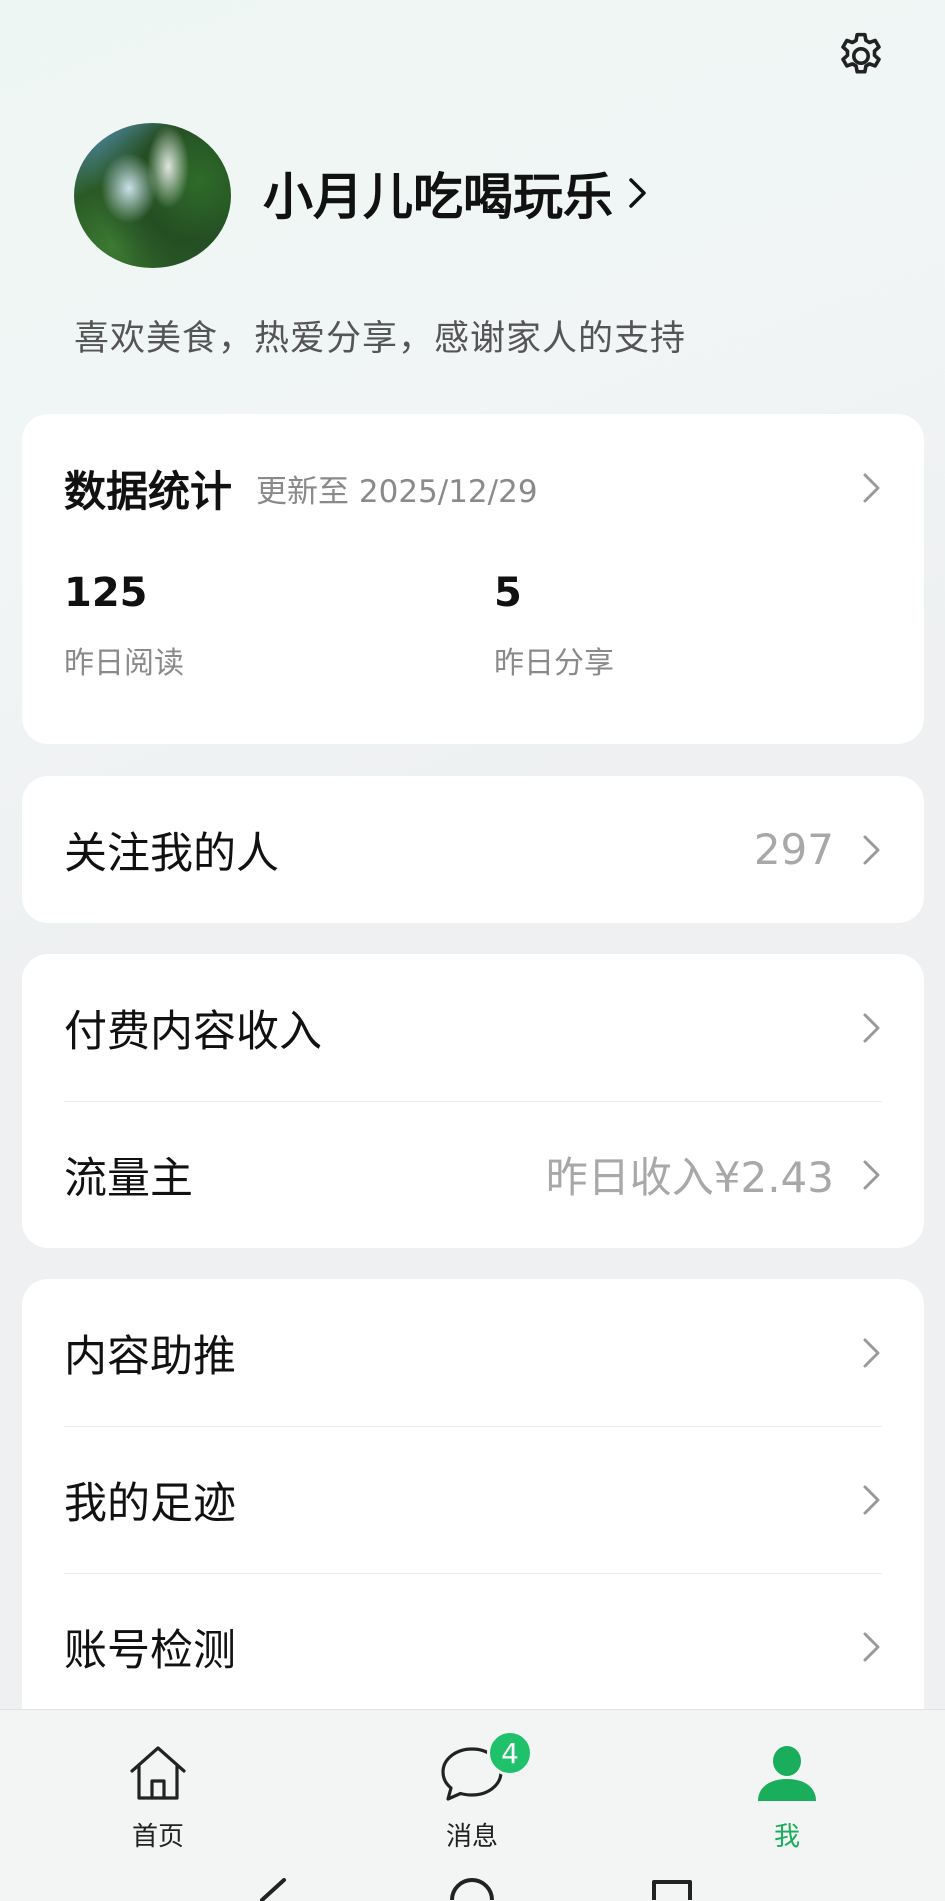 The width and height of the screenshot is (945, 1901). What do you see at coordinates (128, 1178) in the screenshot?
I see `row-label: 流量主` at bounding box center [128, 1178].